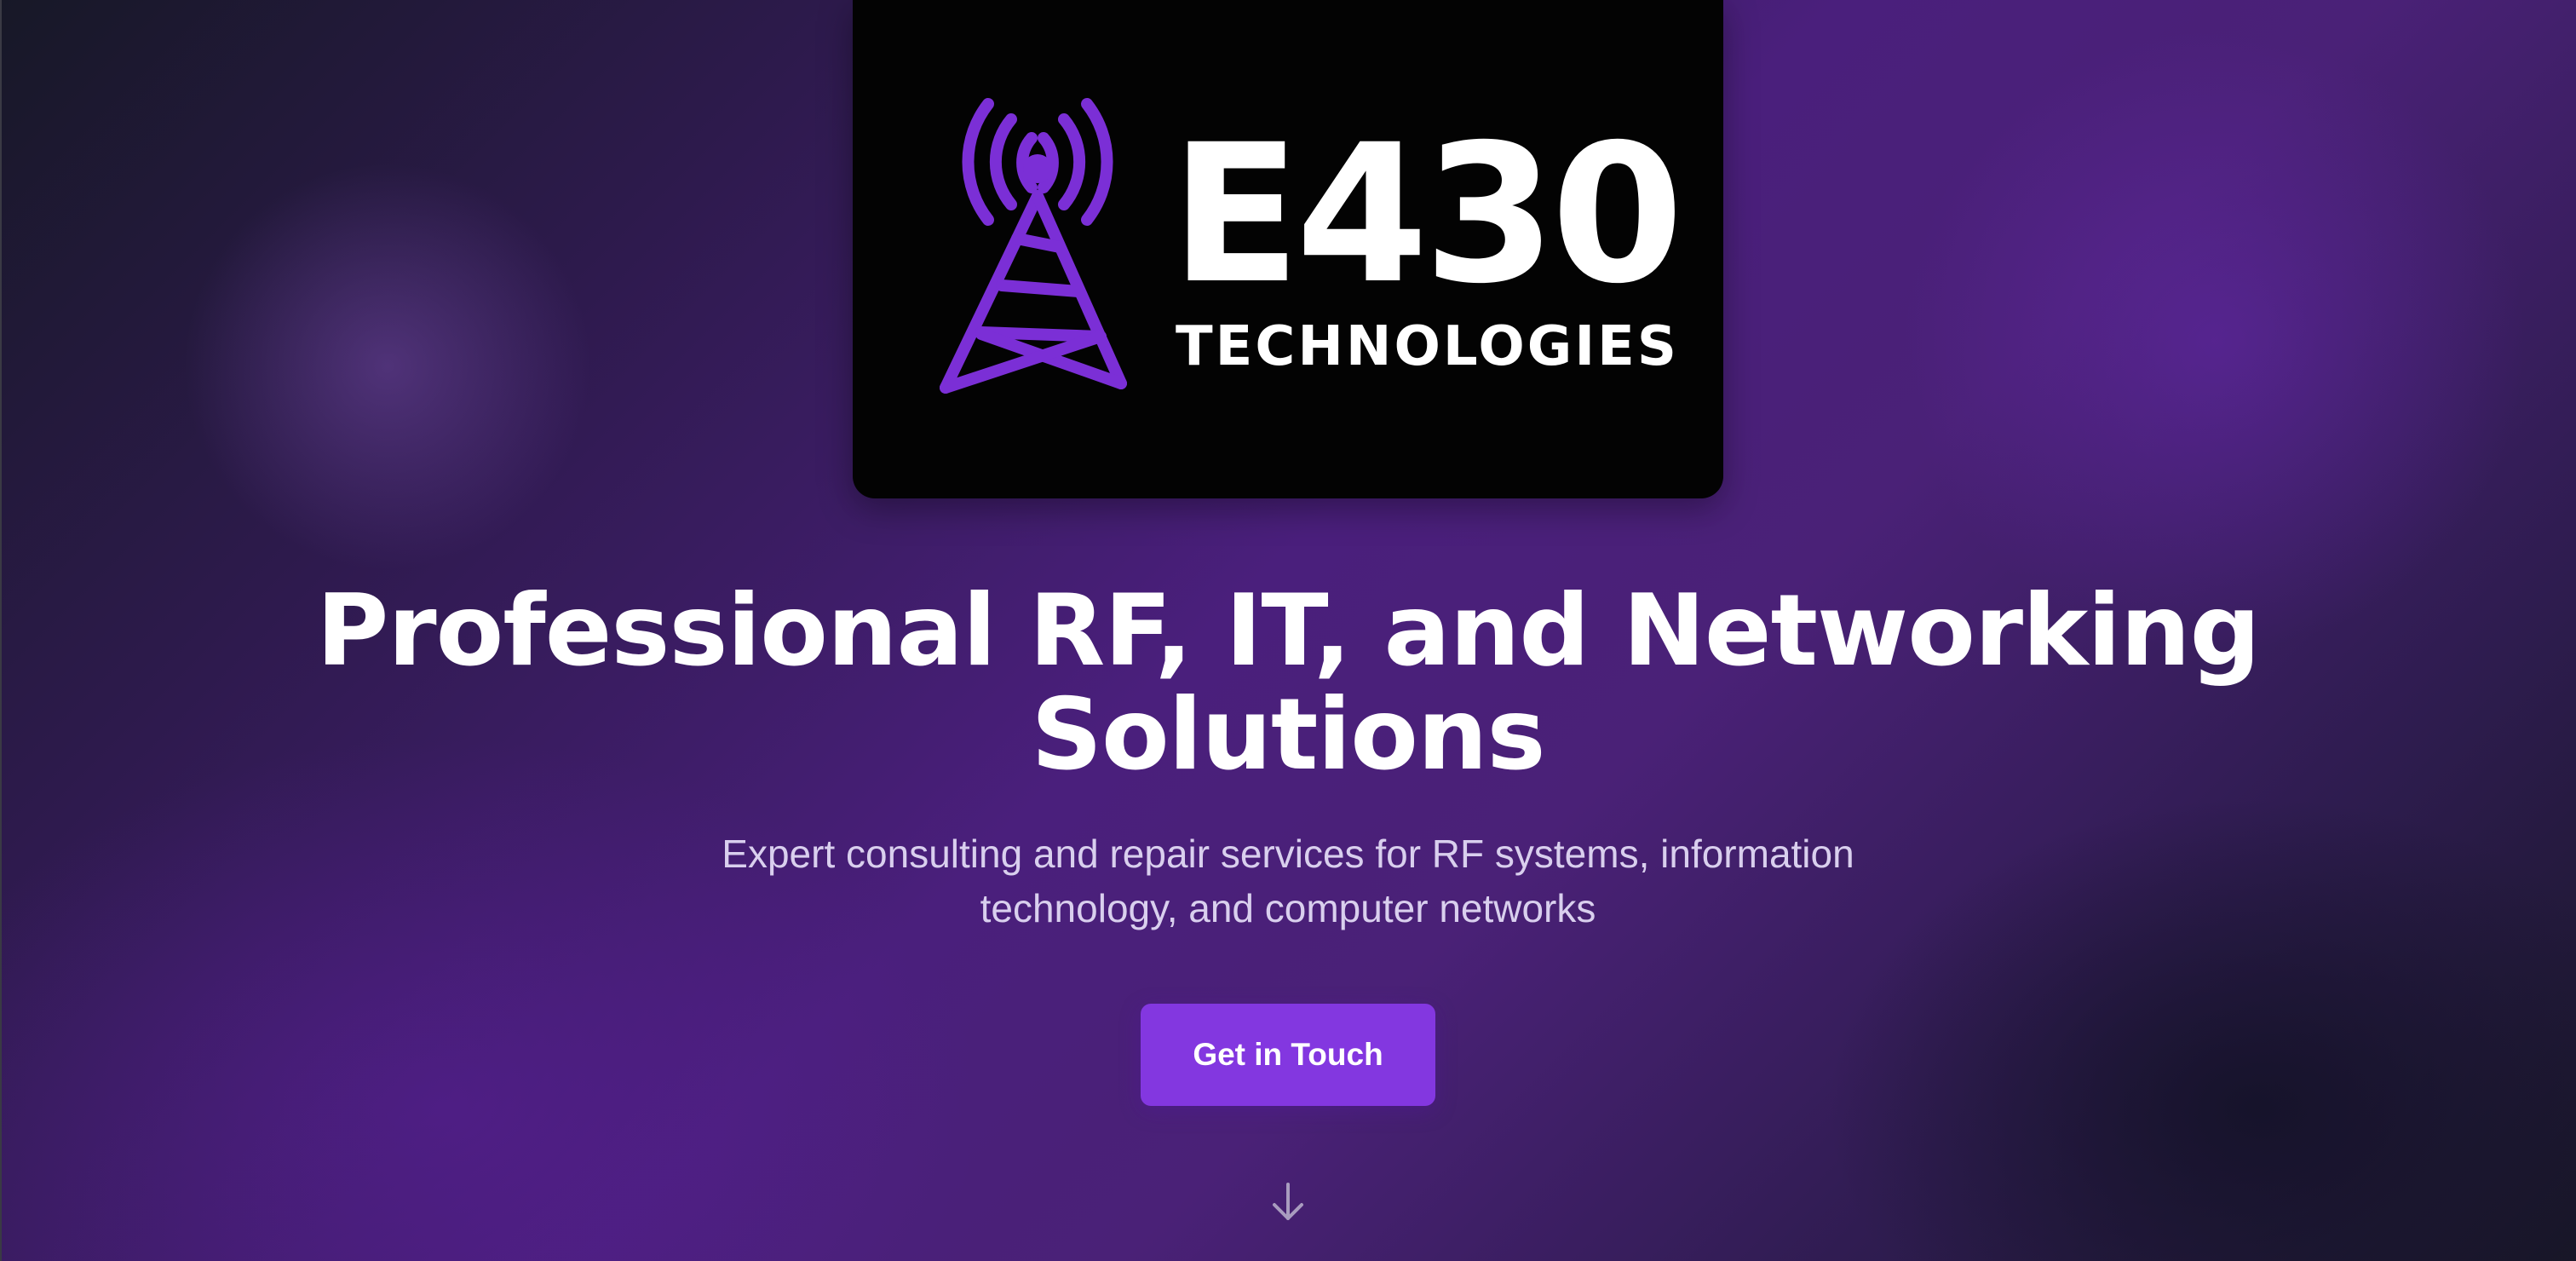  I want to click on radio-tower-icon, so click(1034, 246).